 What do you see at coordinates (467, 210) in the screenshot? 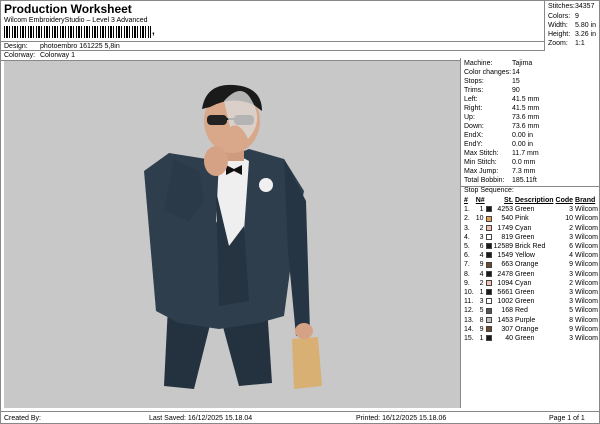
I see `row-index: 1.` at bounding box center [467, 210].